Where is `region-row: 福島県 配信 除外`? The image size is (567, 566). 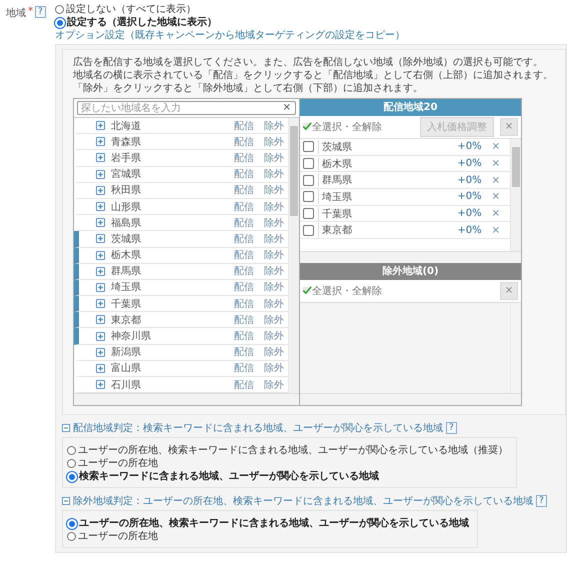
region-row: 福島県 配信 除外 is located at coordinates (181, 223).